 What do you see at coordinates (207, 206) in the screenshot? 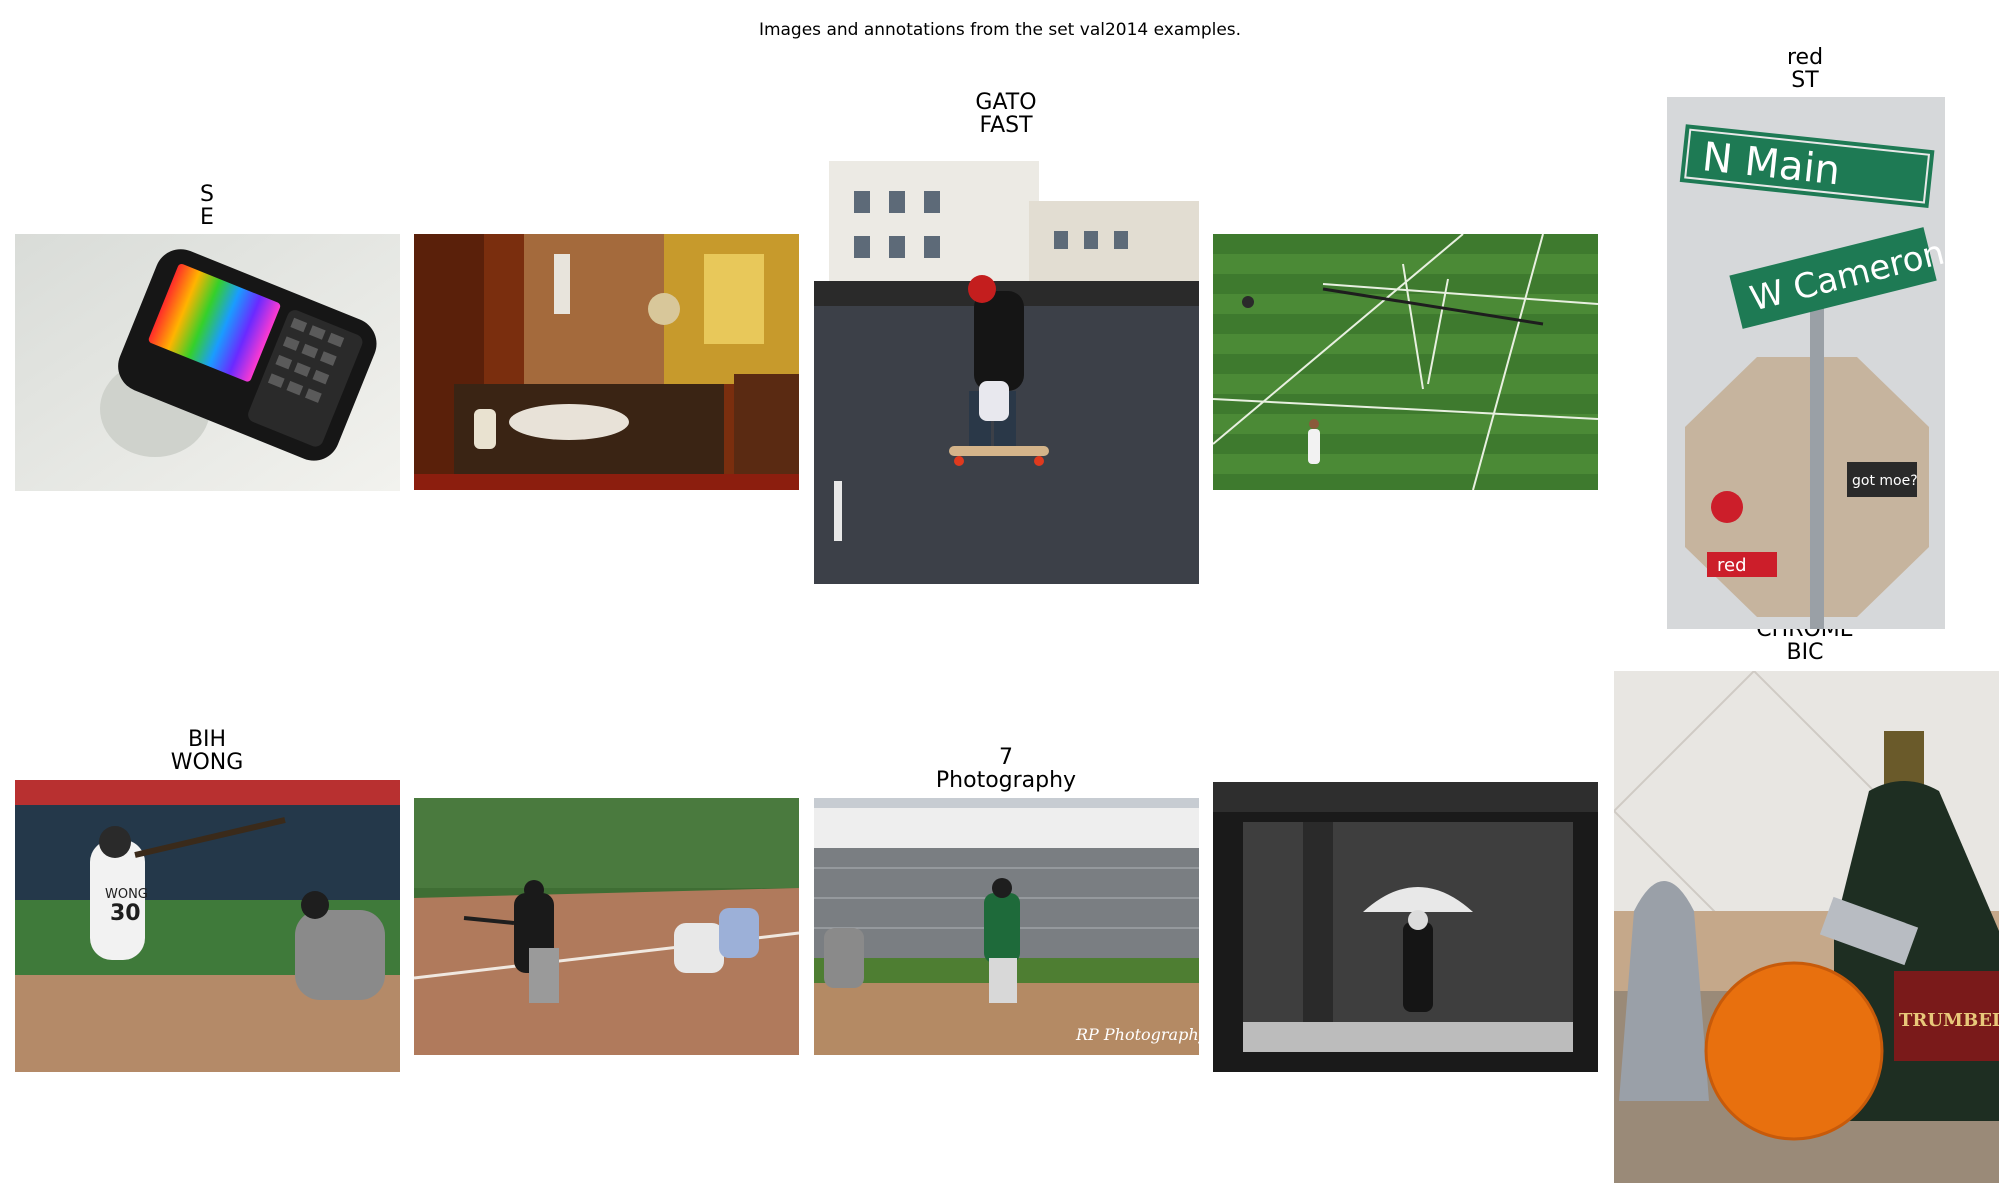
I see `caption-phone: SE` at bounding box center [207, 206].